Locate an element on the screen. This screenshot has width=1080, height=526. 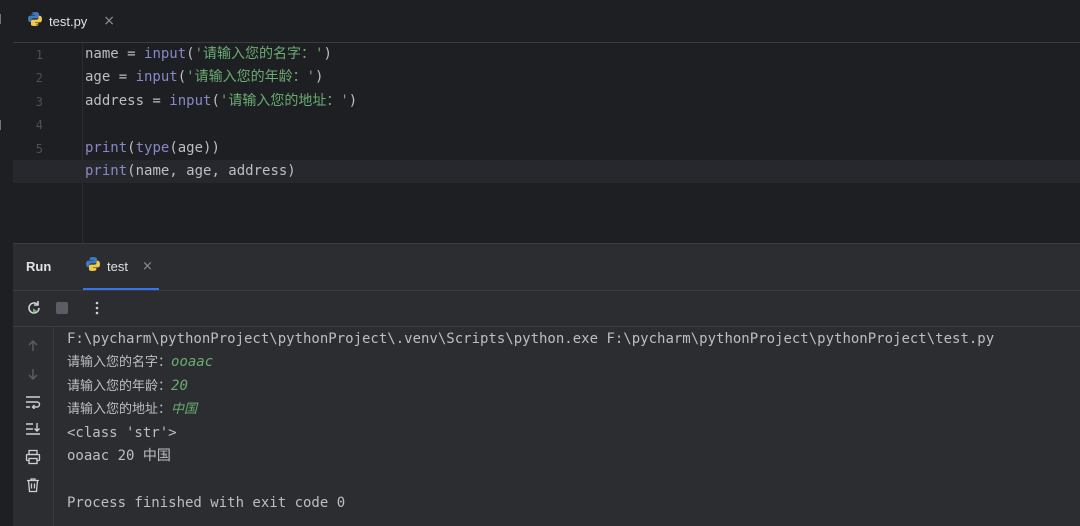
soft-wrap-icon is located at coordinates (33, 402).